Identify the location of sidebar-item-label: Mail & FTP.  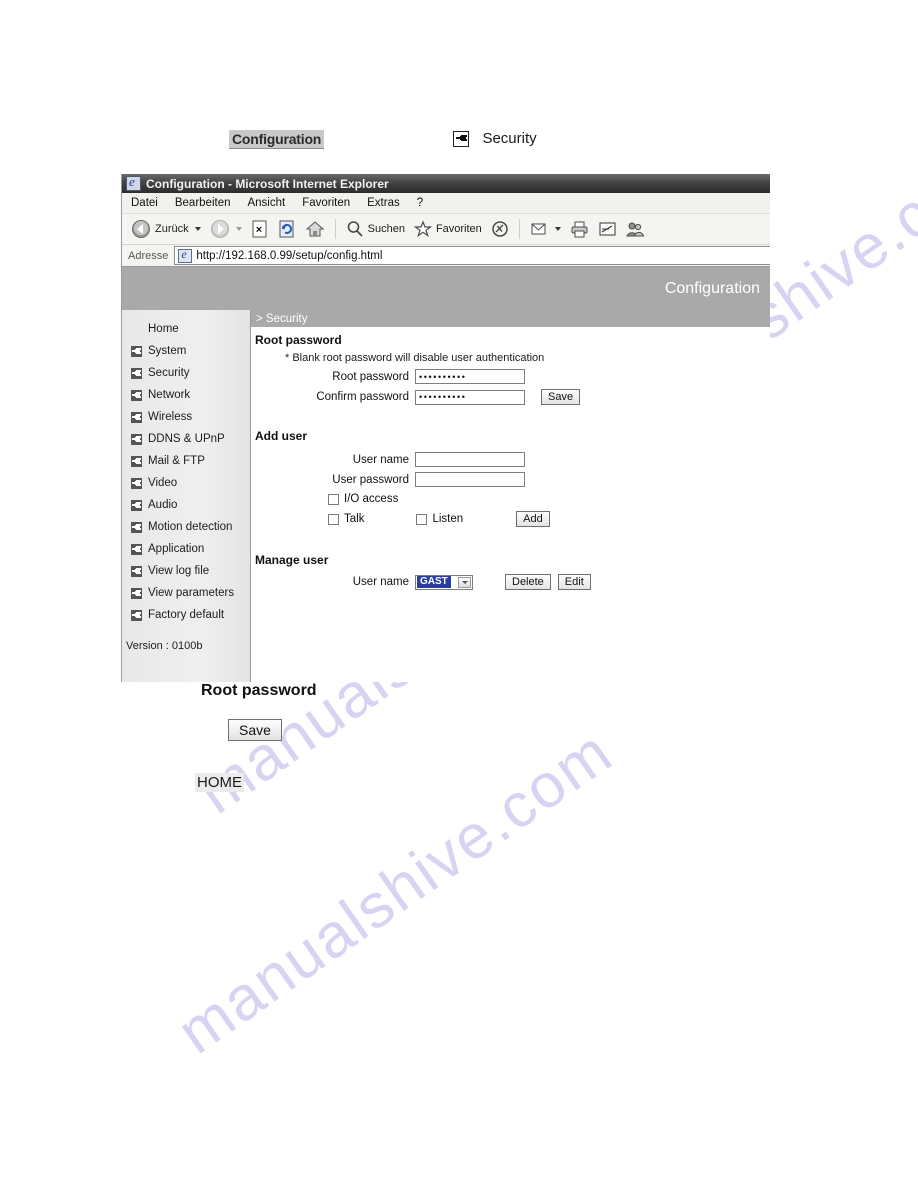
(176, 461).